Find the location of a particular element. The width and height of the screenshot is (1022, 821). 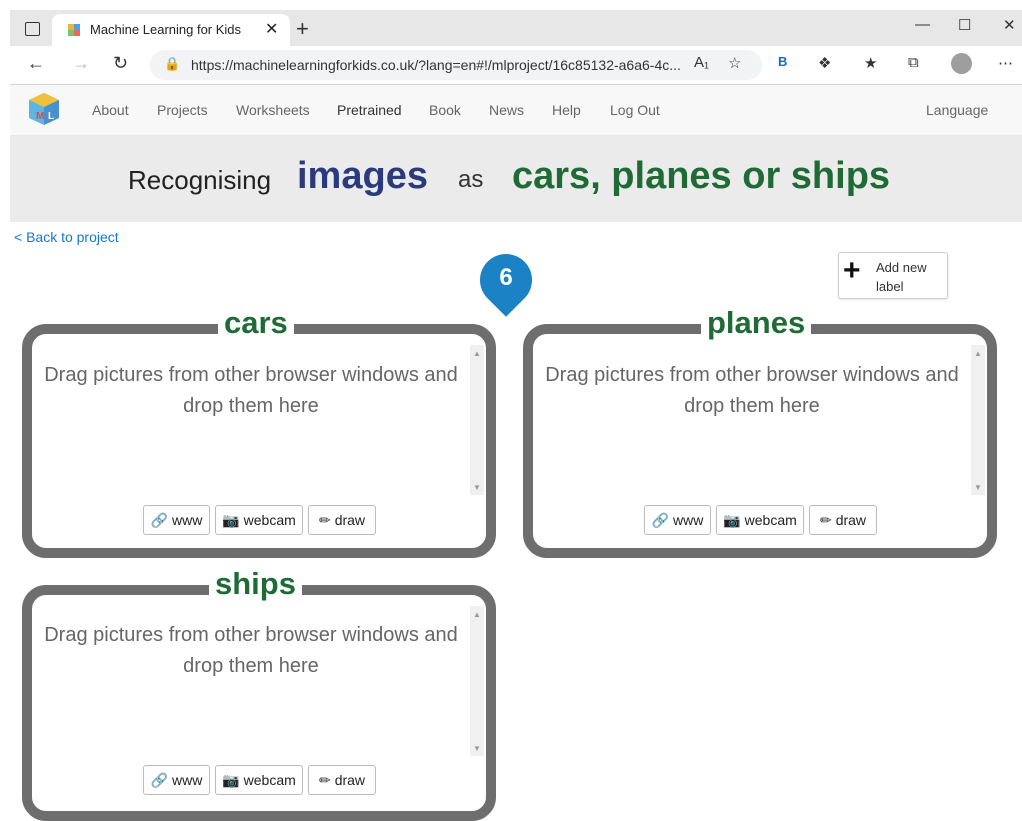

tab-close-icon: ✕ is located at coordinates (271, 29).